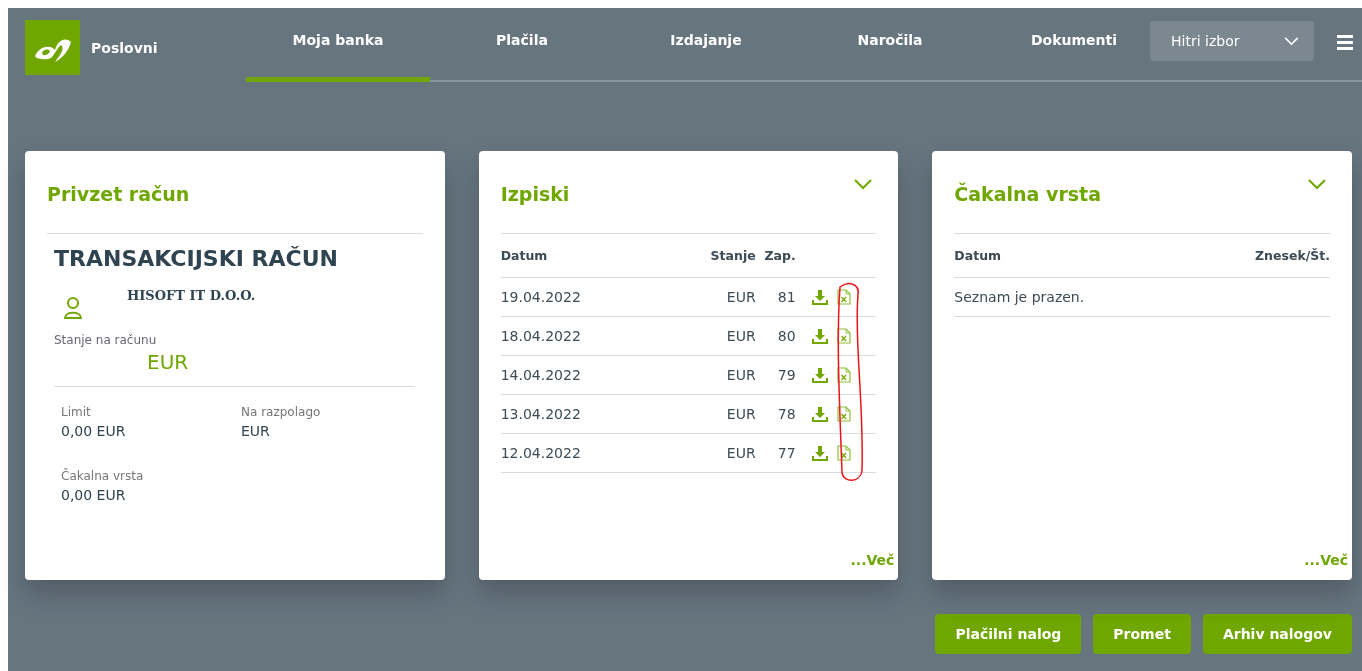 Image resolution: width=1362 pixels, height=671 pixels. I want to click on card-title: Privzet račun, so click(119, 195).